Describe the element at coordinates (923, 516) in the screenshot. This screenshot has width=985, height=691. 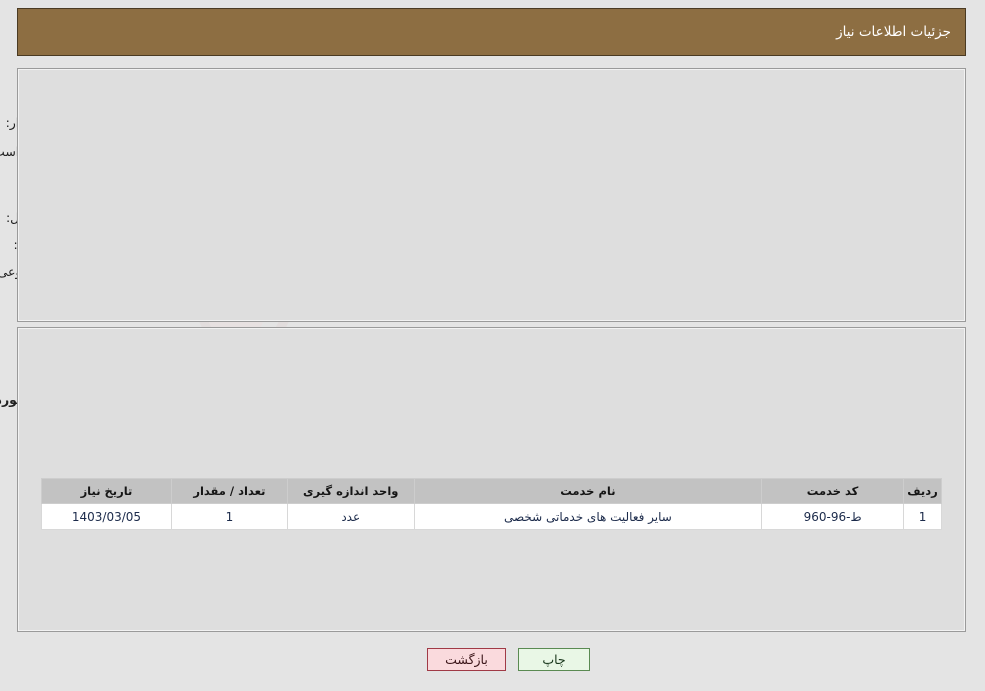
I see `cell-radif: 1` at that location.